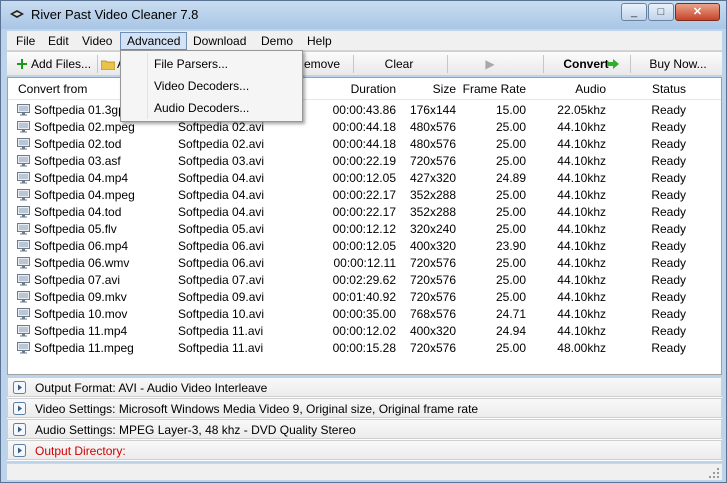 Image resolution: width=727 pixels, height=483 pixels. Describe the element at coordinates (364, 64) in the screenshot. I see `toolbar: Add Files... A emove Clear ▶ Convert` at that location.